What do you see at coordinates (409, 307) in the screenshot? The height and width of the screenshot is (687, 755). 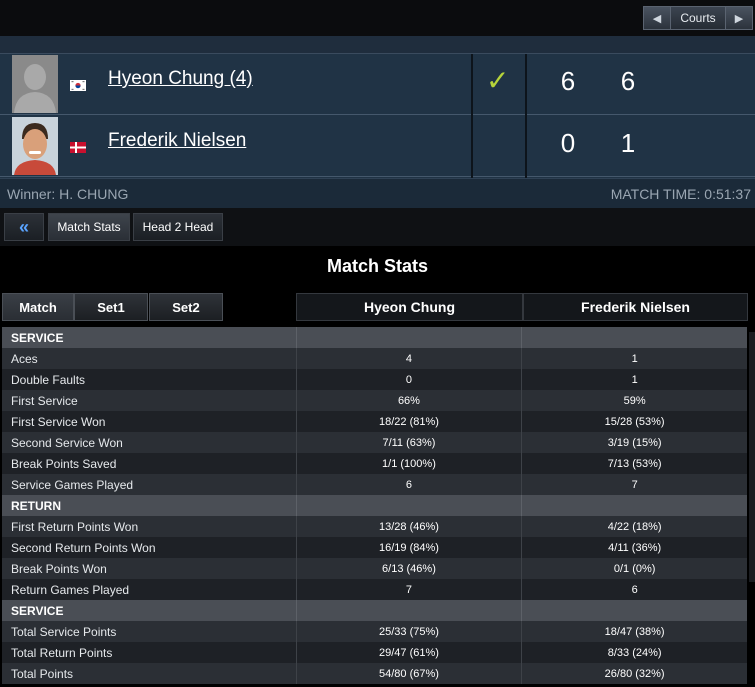 I see `column-header-player1: Hyeon Chung` at bounding box center [409, 307].